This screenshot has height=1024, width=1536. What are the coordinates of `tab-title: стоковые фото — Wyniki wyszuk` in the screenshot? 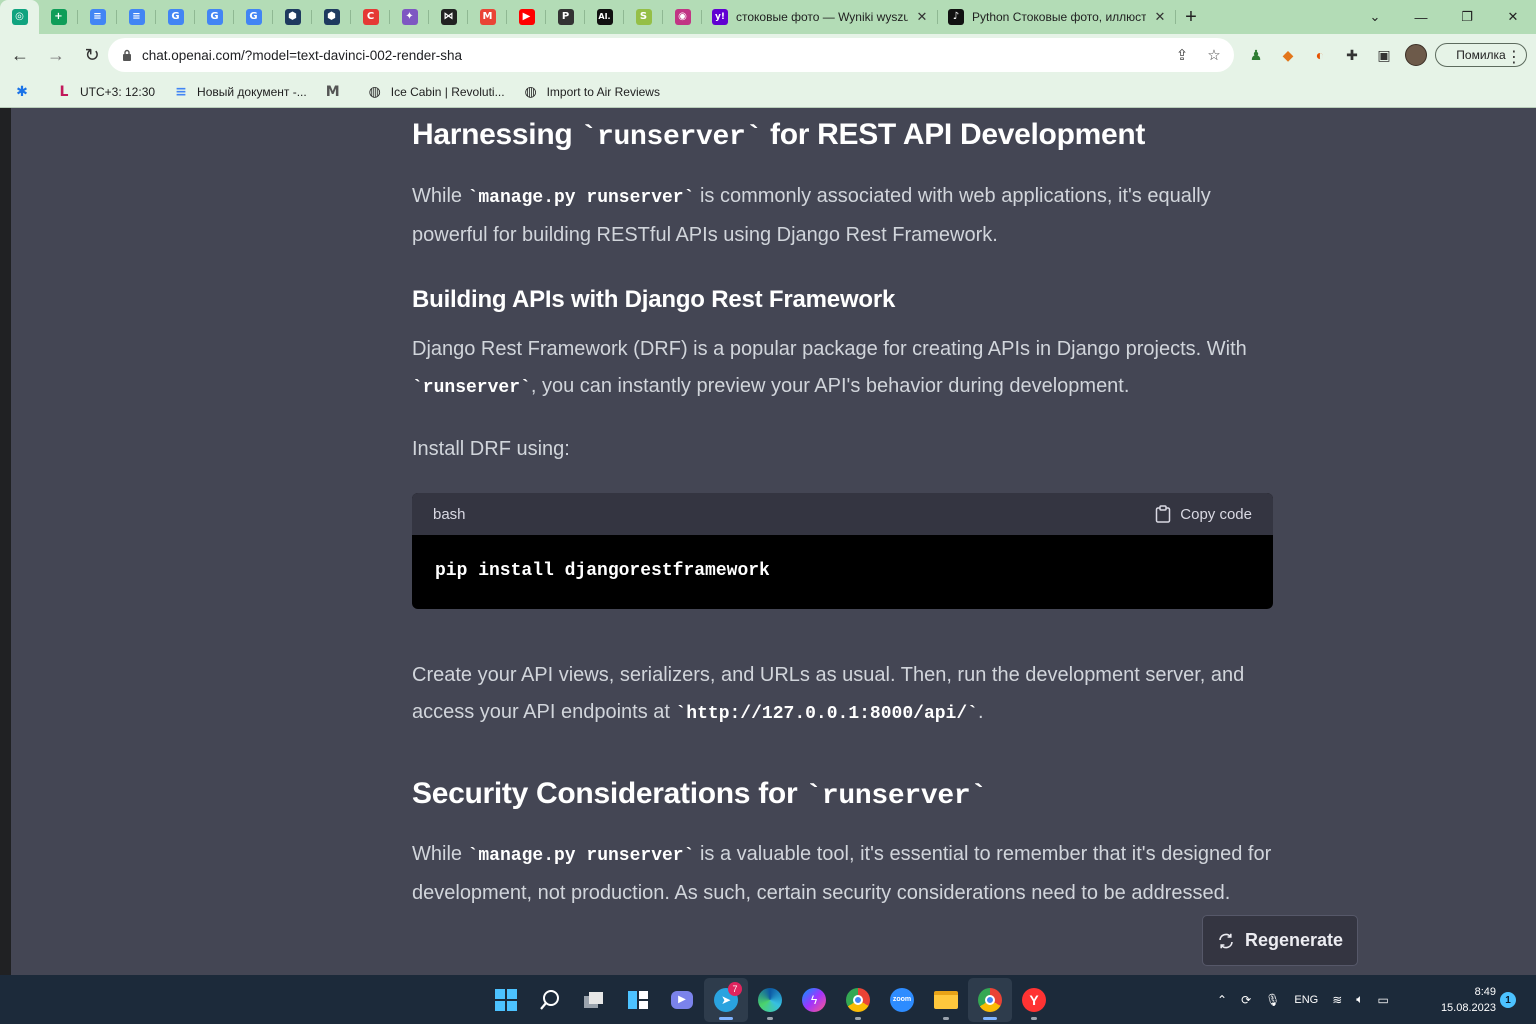 It's located at (822, 17).